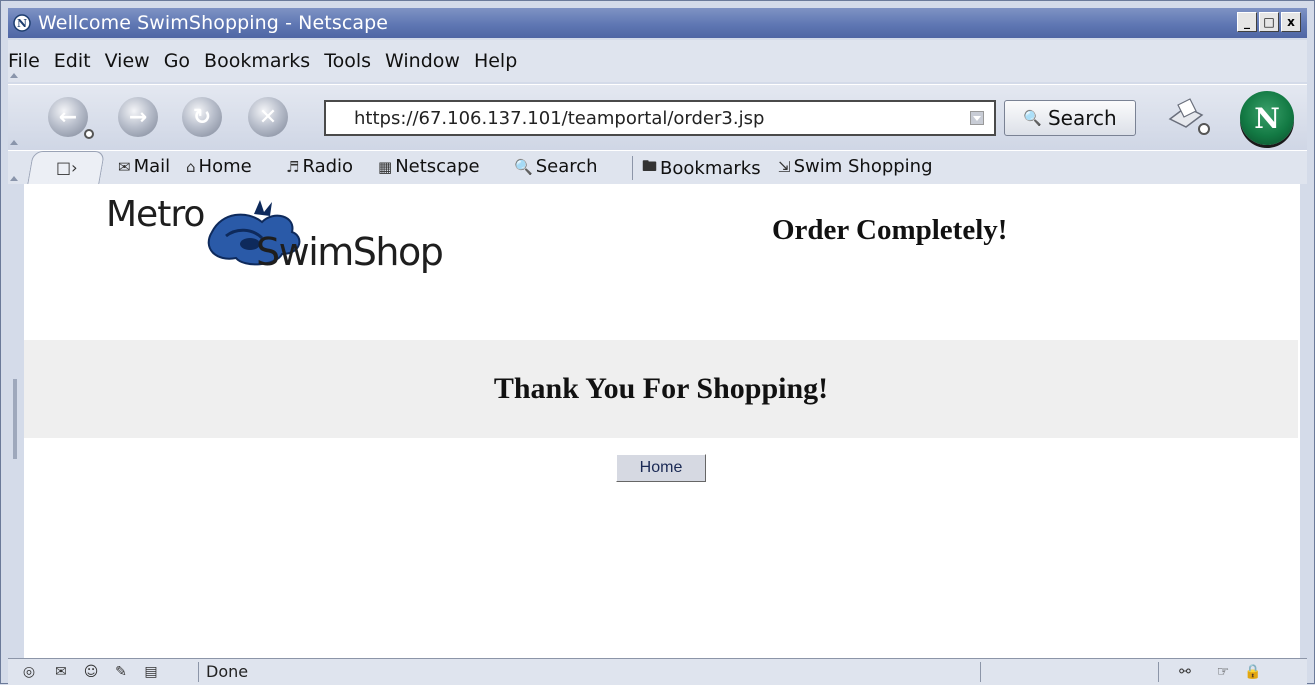 The height and width of the screenshot is (685, 1315). Describe the element at coordinates (151, 672) in the screenshot. I see `address-book-icon: ▤` at that location.